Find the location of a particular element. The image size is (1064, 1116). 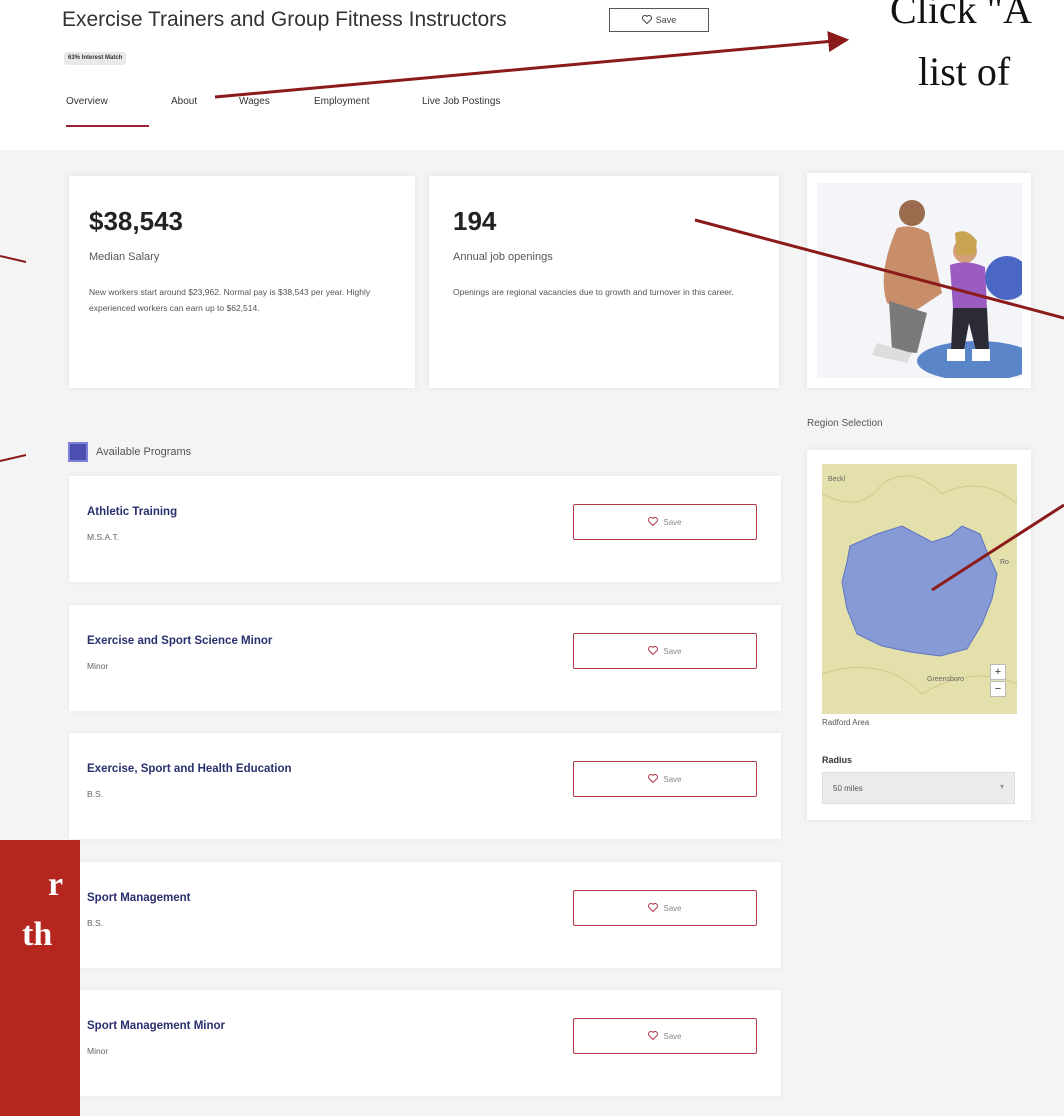

save-career-button: Save is located at coordinates (659, 20).